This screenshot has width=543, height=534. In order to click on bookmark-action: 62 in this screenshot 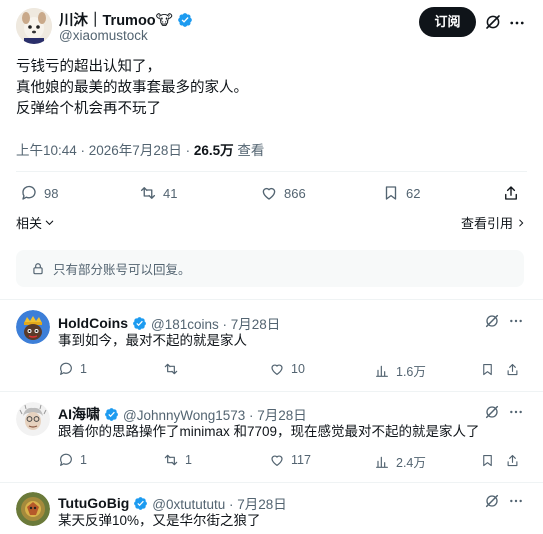, I will do `click(401, 193)`.